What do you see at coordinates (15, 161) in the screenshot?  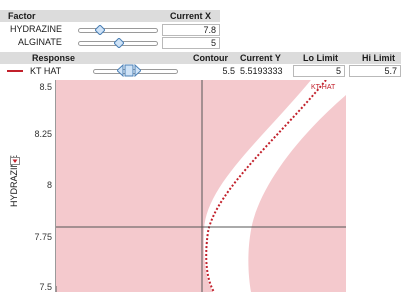 I see `y-axis-menu-icon` at bounding box center [15, 161].